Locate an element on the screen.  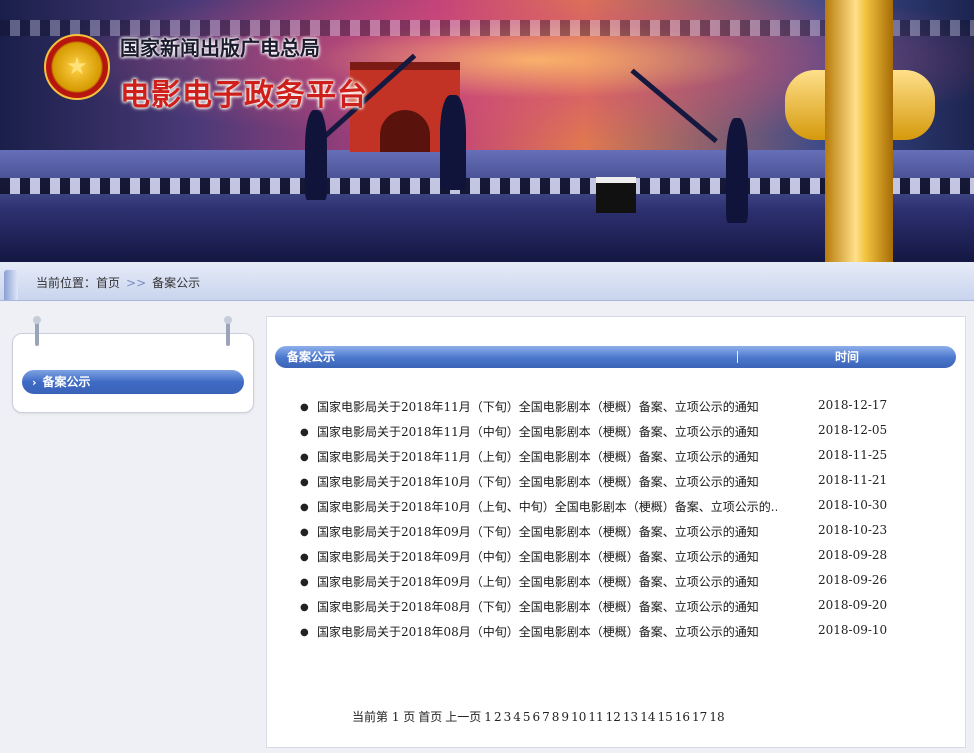
page-link-10: 10 is located at coordinates (578, 717).